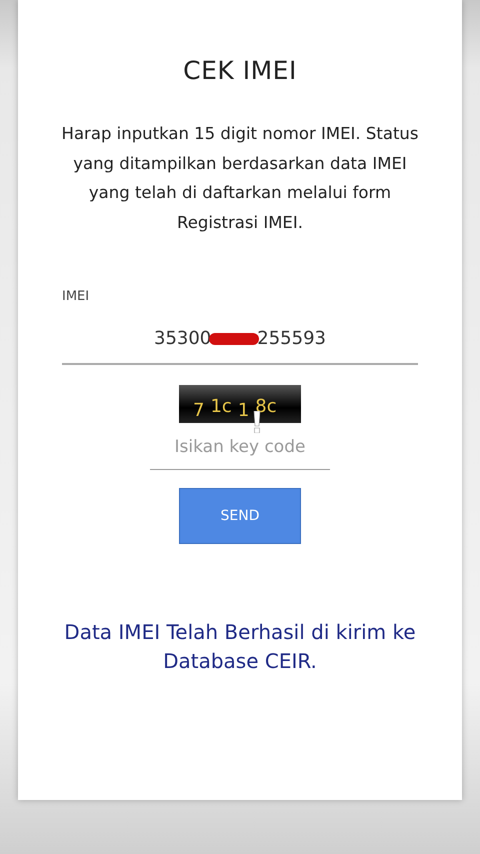  What do you see at coordinates (240, 70) in the screenshot?
I see `page-title: CEK IMEI` at bounding box center [240, 70].